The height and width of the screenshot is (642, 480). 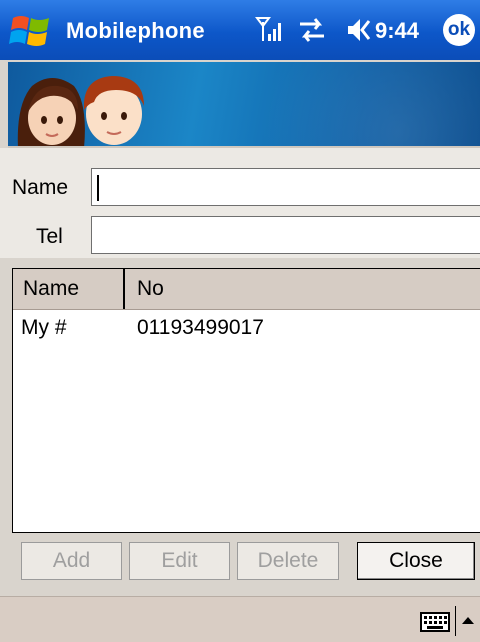 What do you see at coordinates (240, 619) in the screenshot?
I see `menu-bar` at bounding box center [240, 619].